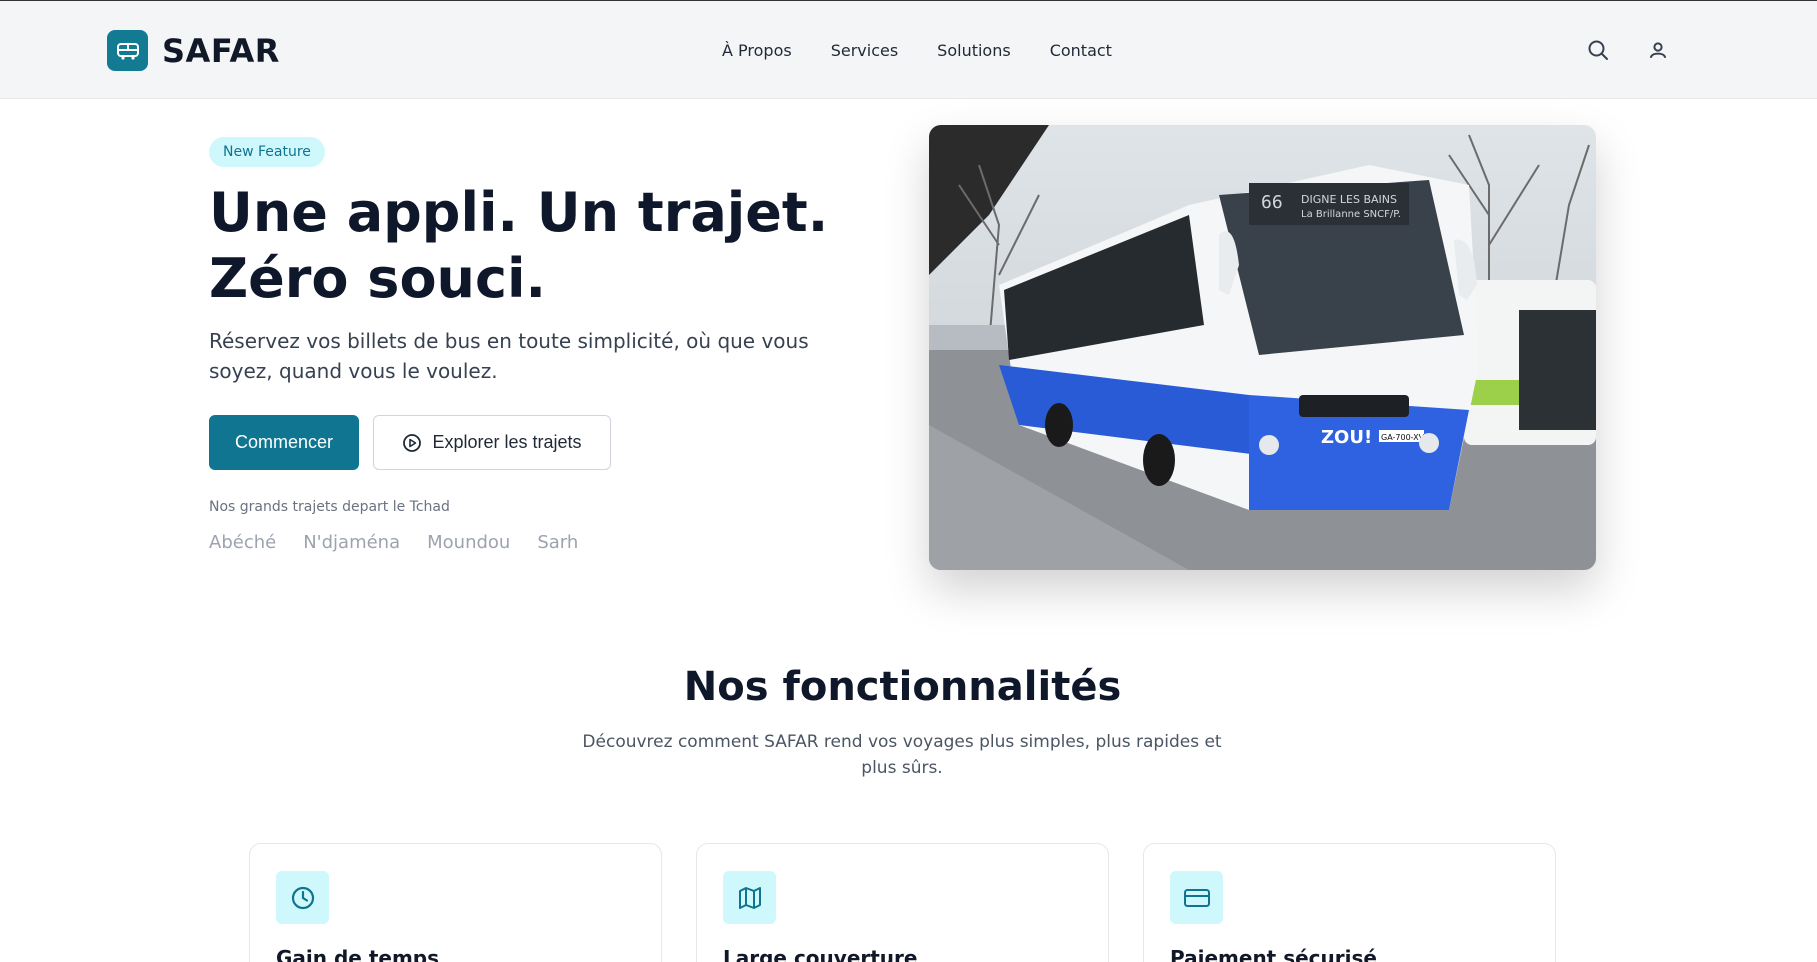 The height and width of the screenshot is (962, 1817). I want to click on svg-text: DIGNE LES BAINS, so click(1349, 199).